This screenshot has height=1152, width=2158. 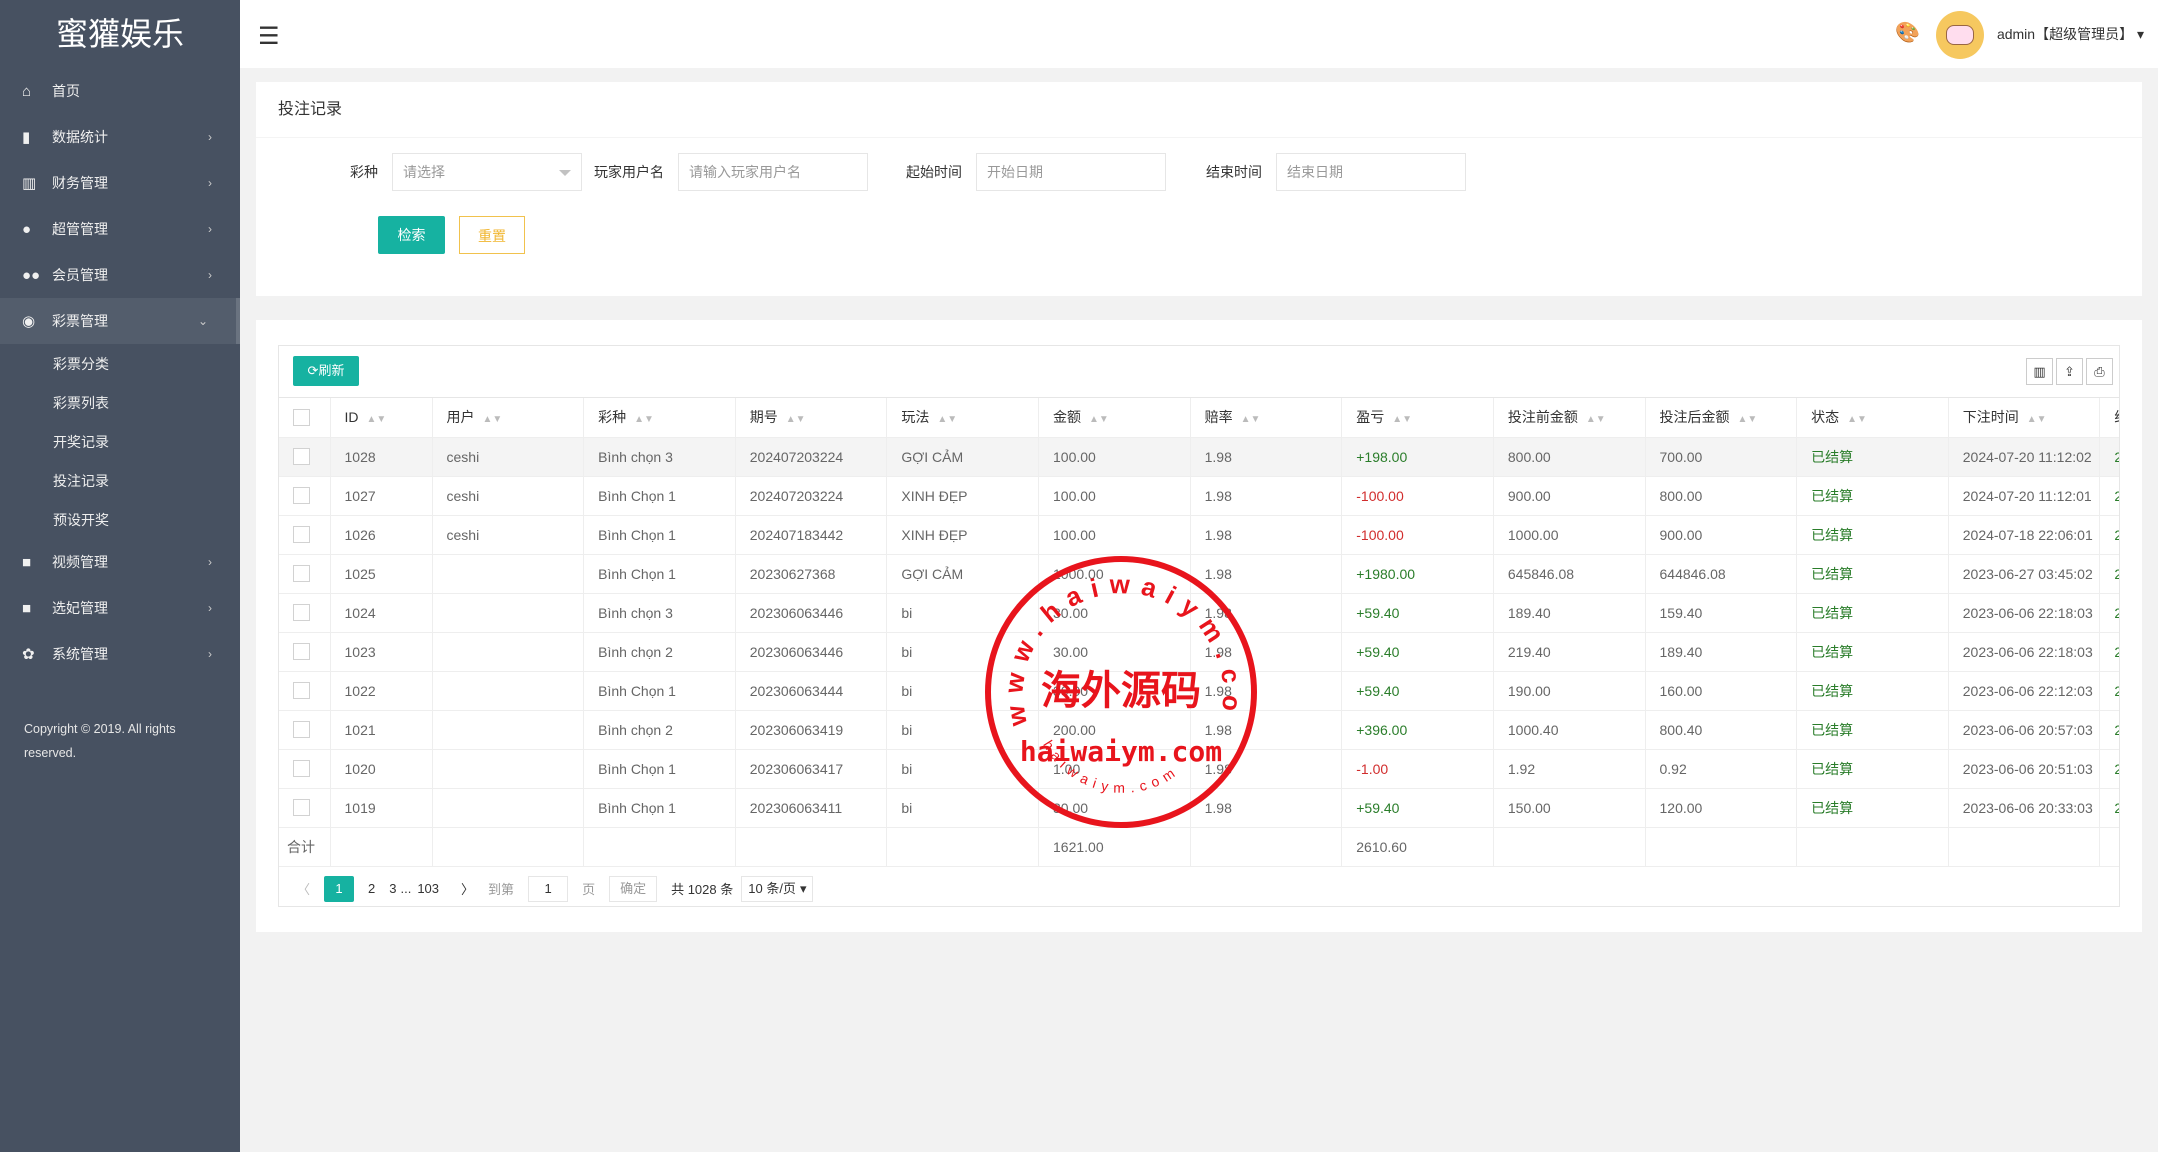 What do you see at coordinates (120, 562) in the screenshot?
I see `sidebar-item-6-video: ■ 视频管理 ›` at bounding box center [120, 562].